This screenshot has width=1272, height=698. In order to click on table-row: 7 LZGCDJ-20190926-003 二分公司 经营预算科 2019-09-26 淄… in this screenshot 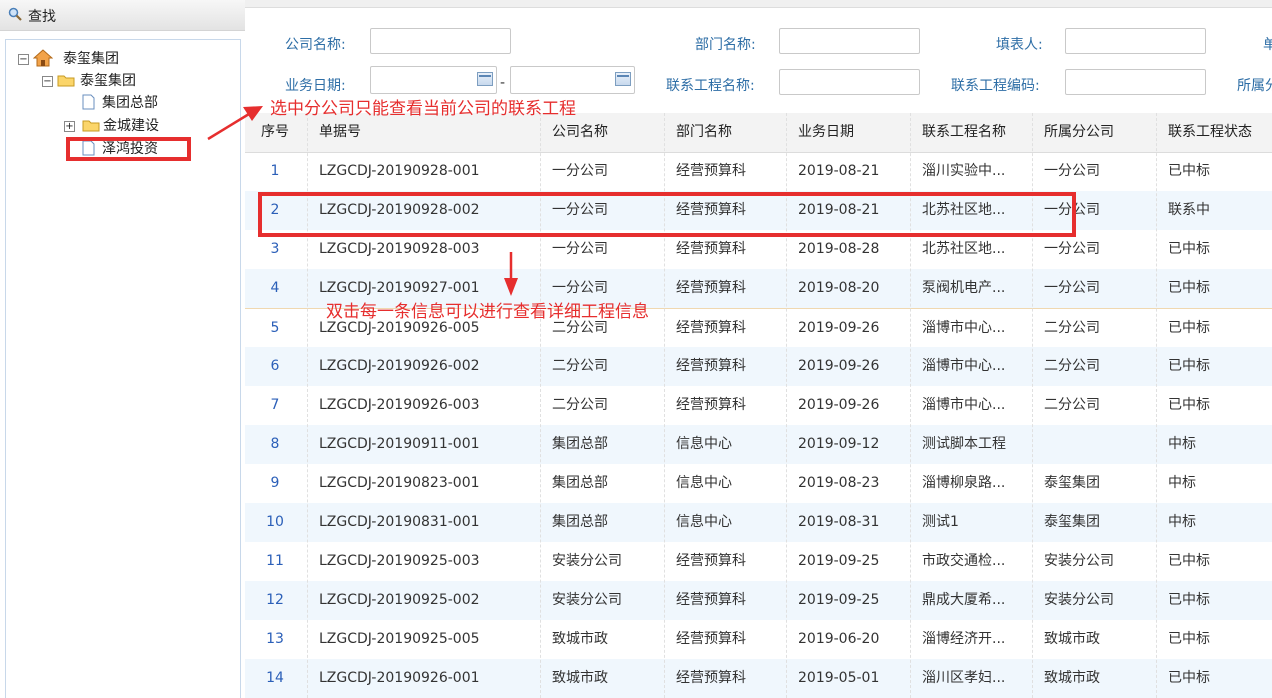, I will do `click(758, 405)`.